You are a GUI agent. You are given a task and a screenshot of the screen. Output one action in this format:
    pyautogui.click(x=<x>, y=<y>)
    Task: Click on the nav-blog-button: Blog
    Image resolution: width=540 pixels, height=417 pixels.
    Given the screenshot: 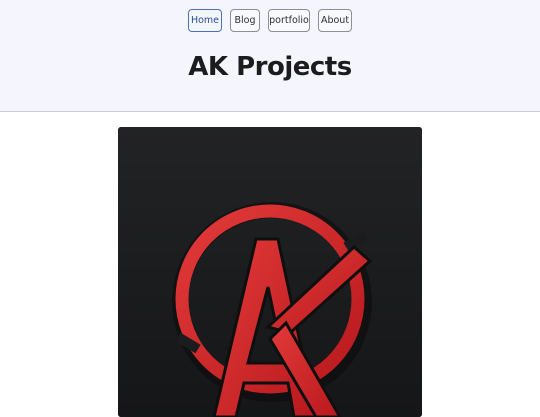 What is the action you would take?
    pyautogui.click(x=245, y=20)
    